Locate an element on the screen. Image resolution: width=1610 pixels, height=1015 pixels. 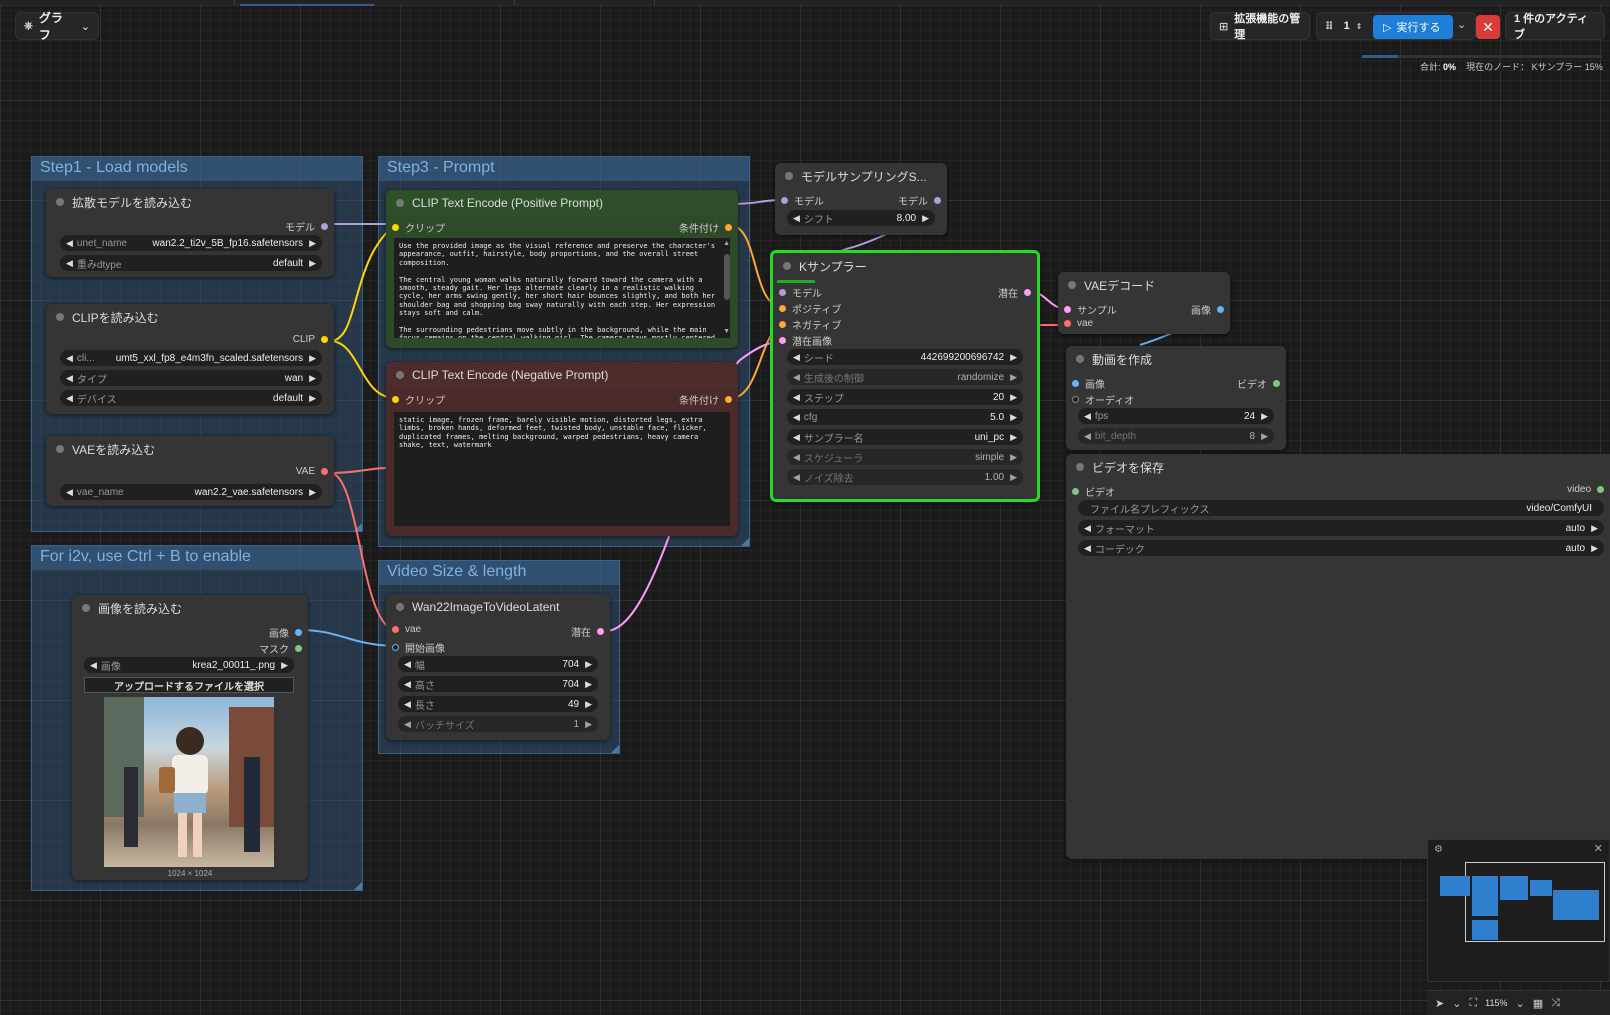
node-title: Wan22ImageToVideoLatent is located at coordinates (498, 607).